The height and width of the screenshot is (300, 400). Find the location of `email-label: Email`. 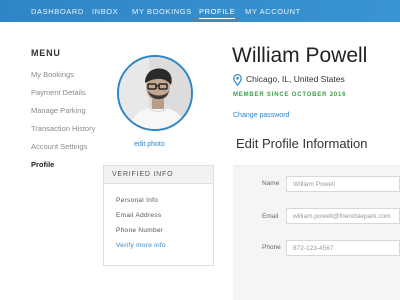

email-label: Email is located at coordinates (270, 216).